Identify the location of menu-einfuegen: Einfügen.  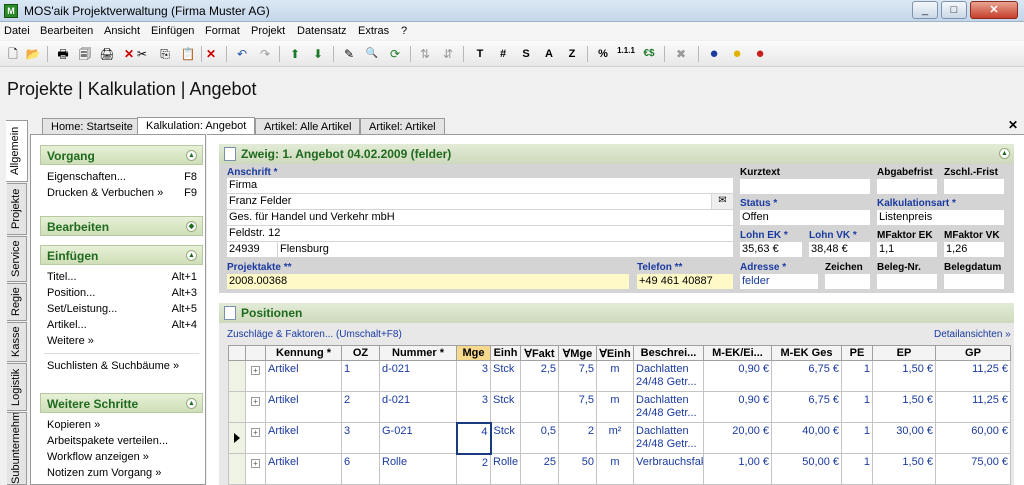
(172, 31).